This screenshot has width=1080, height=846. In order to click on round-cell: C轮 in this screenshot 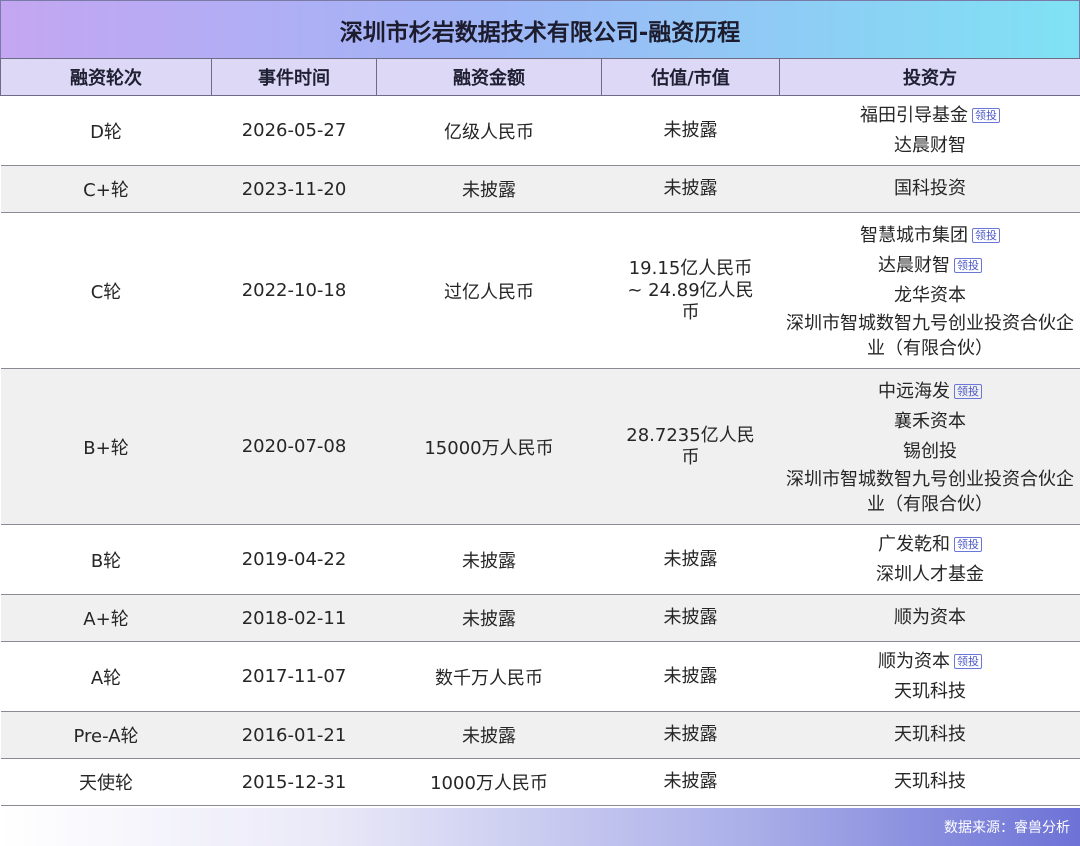, I will do `click(106, 290)`.